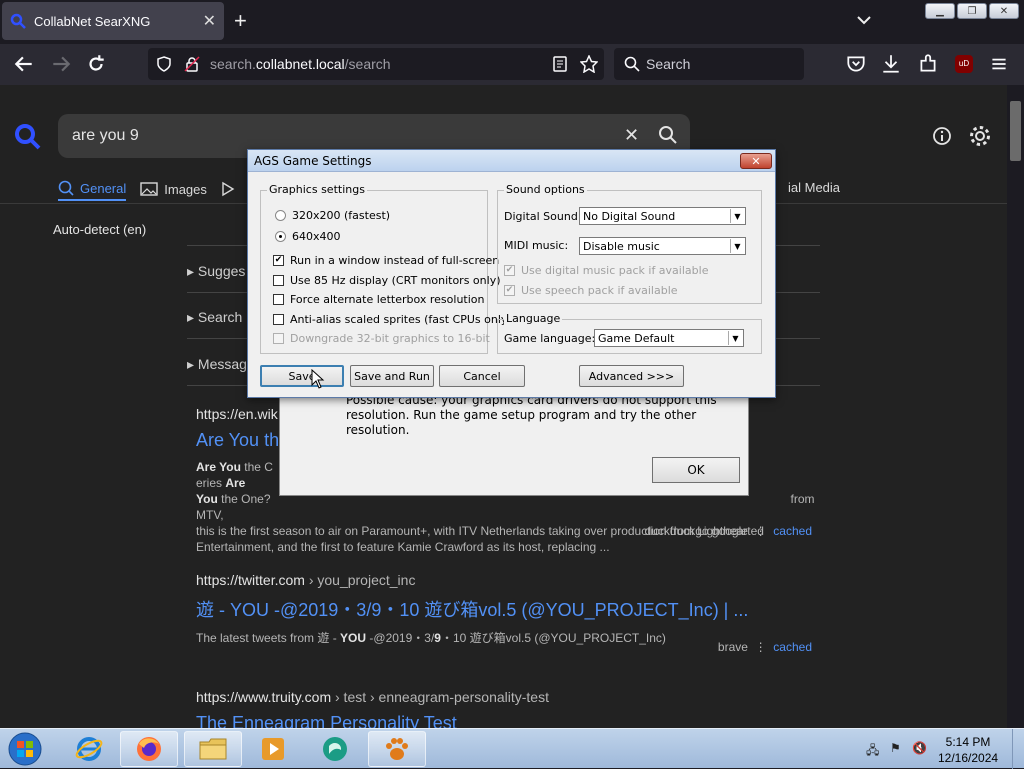  Describe the element at coordinates (164, 64) in the screenshot. I see `shield-icon` at that location.